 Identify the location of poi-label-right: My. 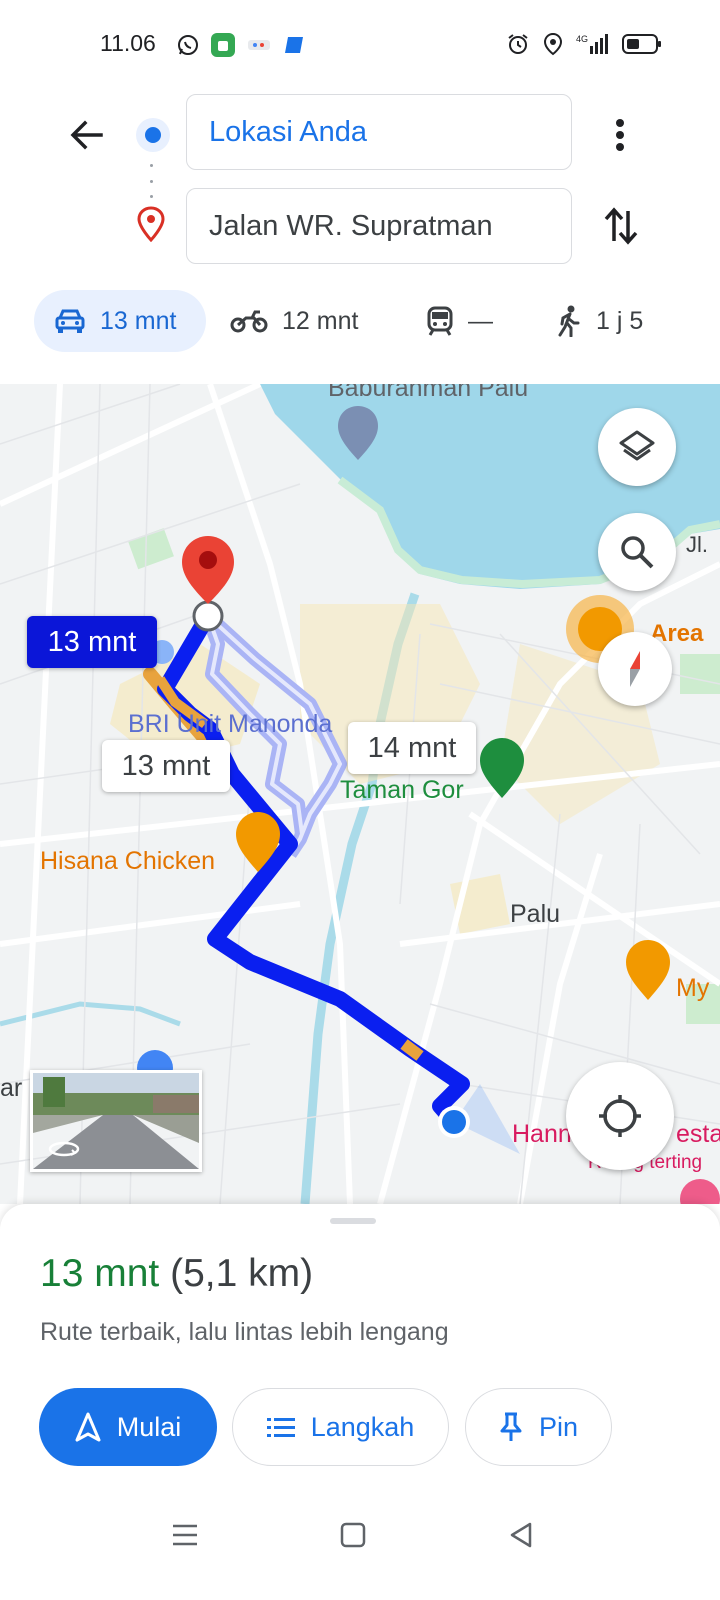
(692, 988).